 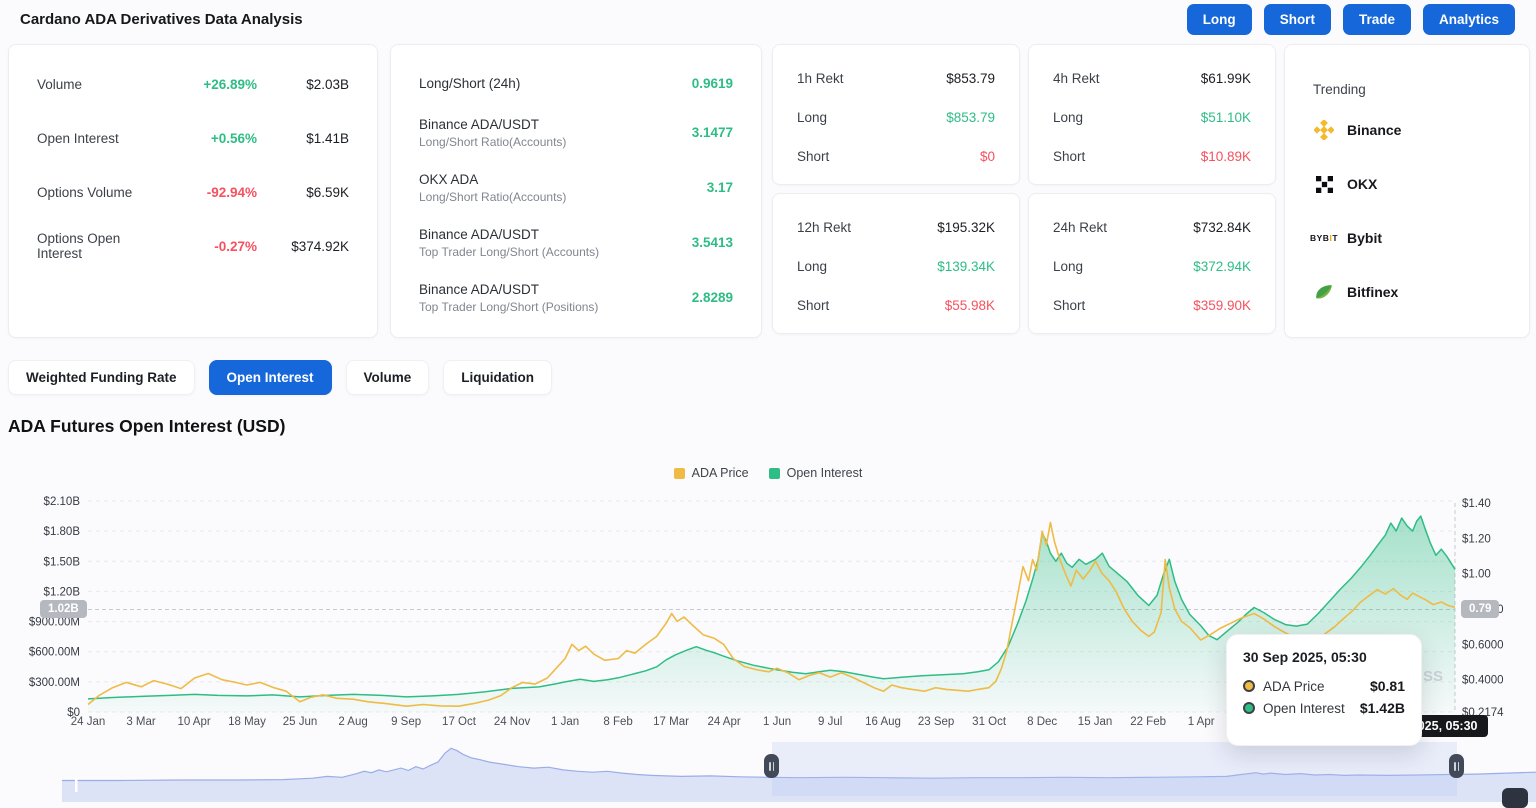 What do you see at coordinates (1480, 609) in the screenshot?
I see `crosshair-right-badge: 0.79` at bounding box center [1480, 609].